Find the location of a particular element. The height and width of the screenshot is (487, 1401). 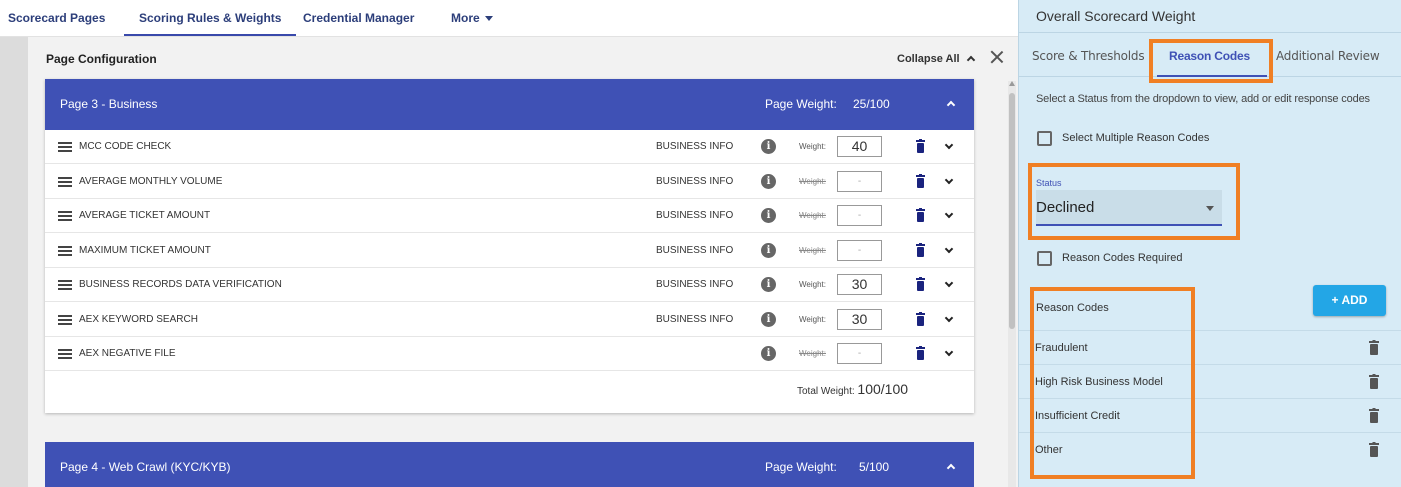

reason-codes-required-checkbox is located at coordinates (1044, 258).